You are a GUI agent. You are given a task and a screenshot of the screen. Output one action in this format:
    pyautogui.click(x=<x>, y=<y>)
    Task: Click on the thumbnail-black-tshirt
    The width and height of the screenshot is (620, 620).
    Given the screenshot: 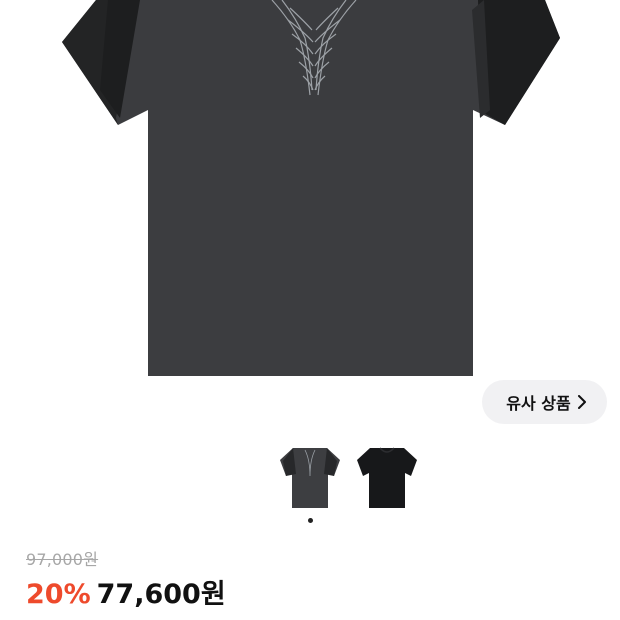 What is the action you would take?
    pyautogui.click(x=387, y=478)
    